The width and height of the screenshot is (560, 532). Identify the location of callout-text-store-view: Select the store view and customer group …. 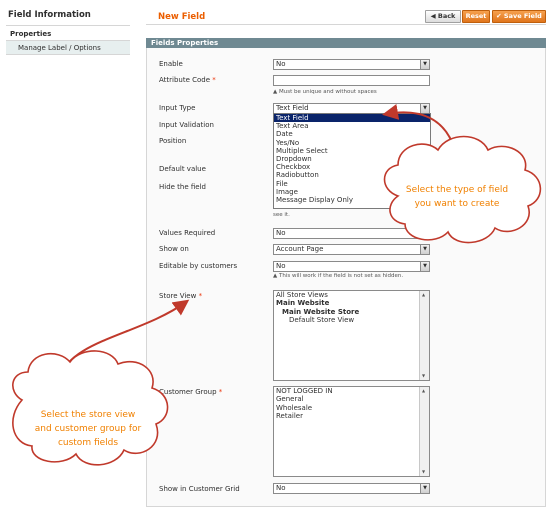
(88, 429).